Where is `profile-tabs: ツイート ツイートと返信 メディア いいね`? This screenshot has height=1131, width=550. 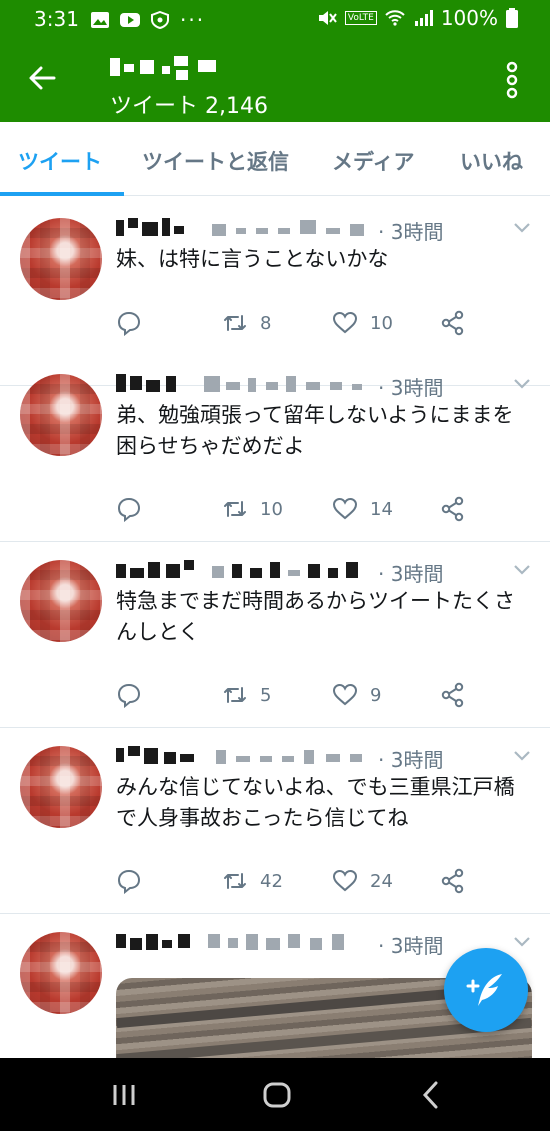 profile-tabs: ツイート ツイートと返信 メディア いいね is located at coordinates (275, 159).